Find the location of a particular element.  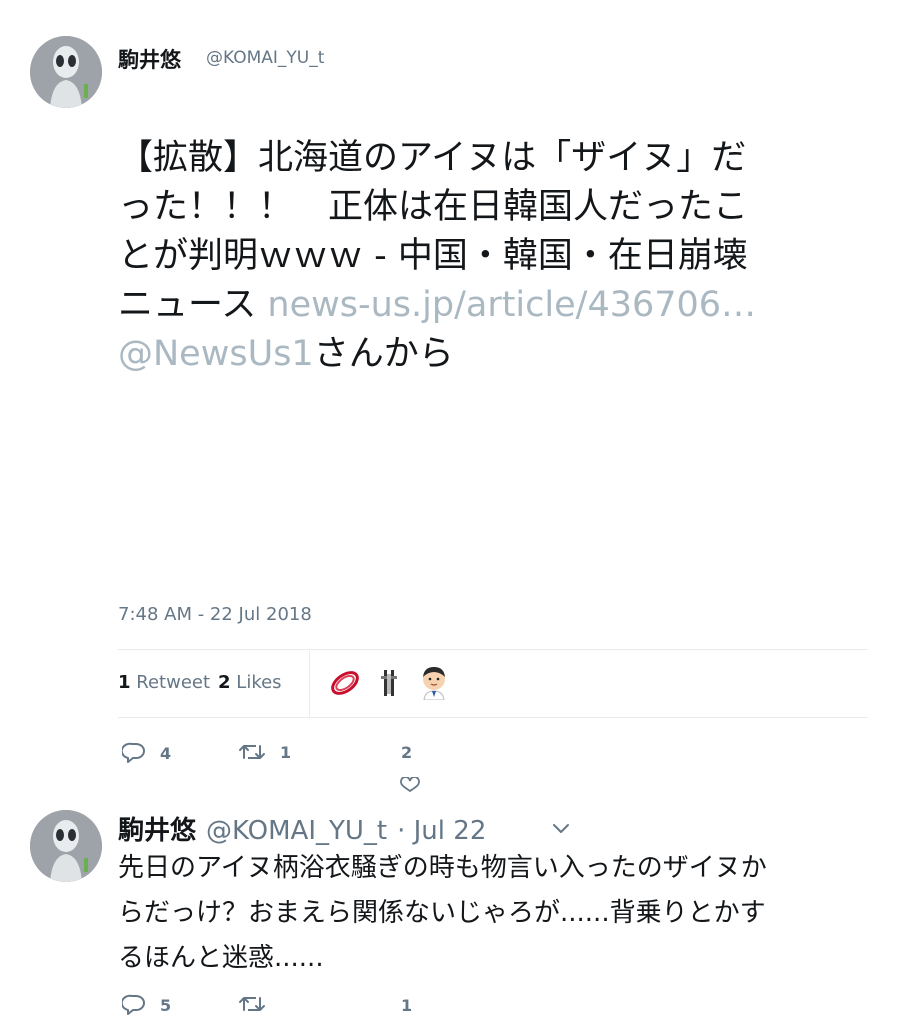

chevron-down-icon is located at coordinates (561, 828).